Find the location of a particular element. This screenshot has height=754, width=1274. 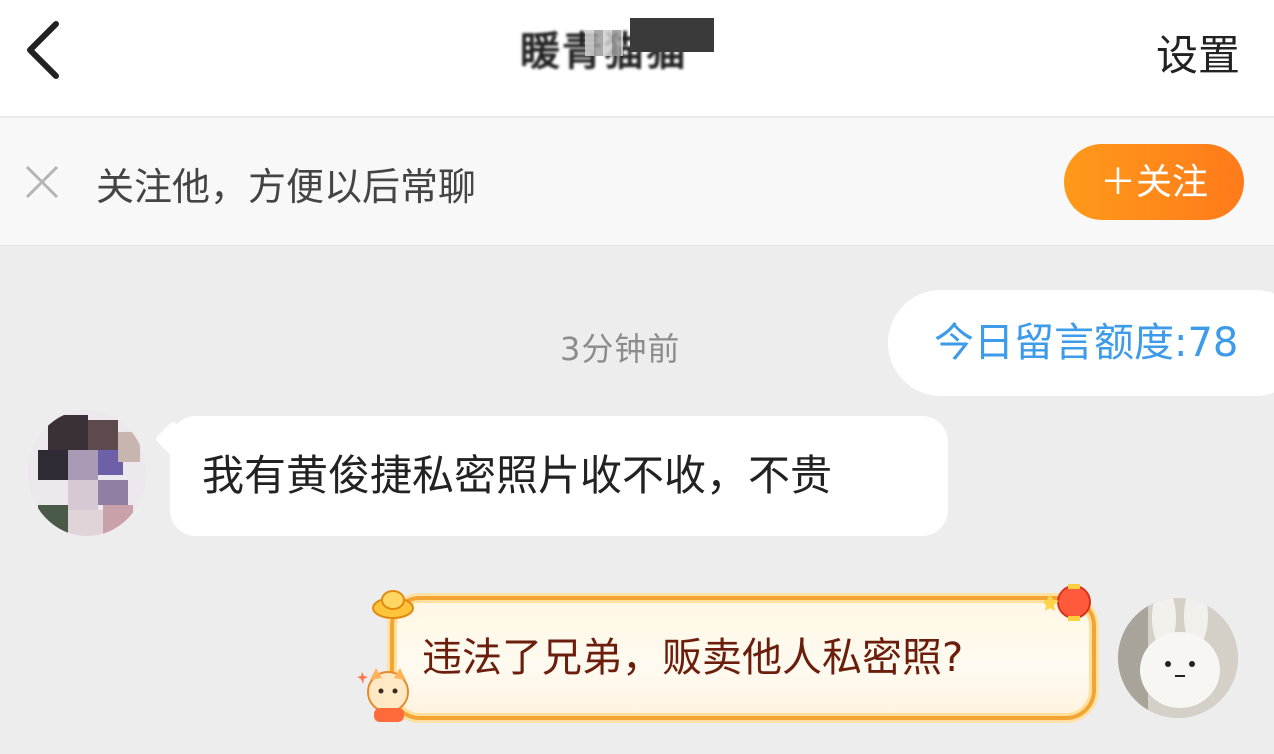

sender-avatar is located at coordinates (87, 473).